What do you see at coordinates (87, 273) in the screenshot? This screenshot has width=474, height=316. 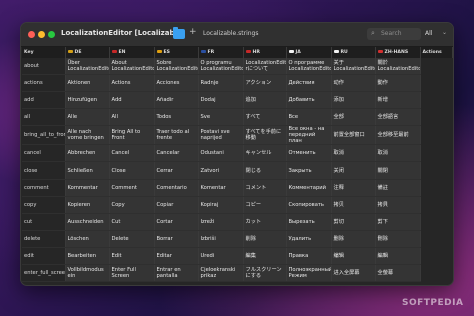 I see `translation-cell: Vollbildmodus ein` at bounding box center [87, 273].